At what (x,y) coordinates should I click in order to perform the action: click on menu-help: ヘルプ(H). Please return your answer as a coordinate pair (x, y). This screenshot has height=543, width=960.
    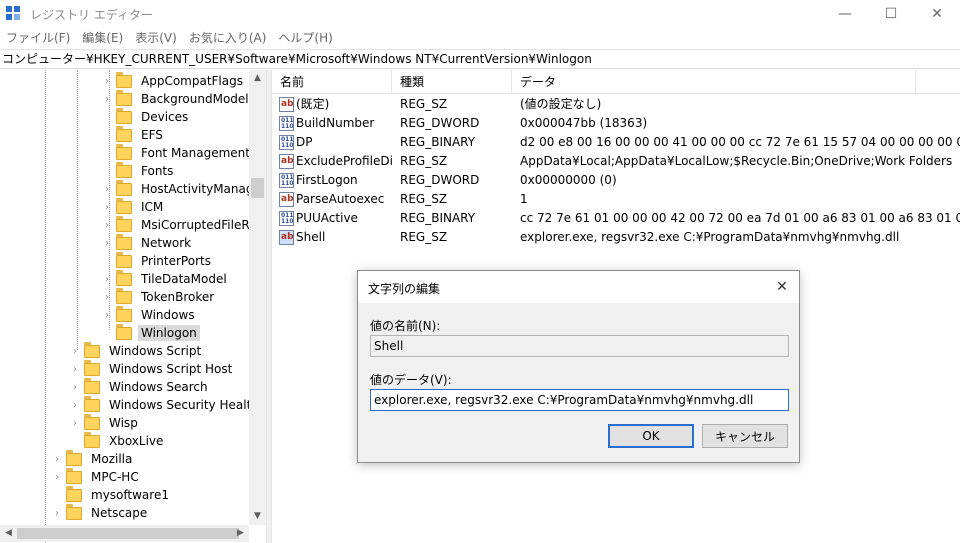
    Looking at the image, I should click on (305, 38).